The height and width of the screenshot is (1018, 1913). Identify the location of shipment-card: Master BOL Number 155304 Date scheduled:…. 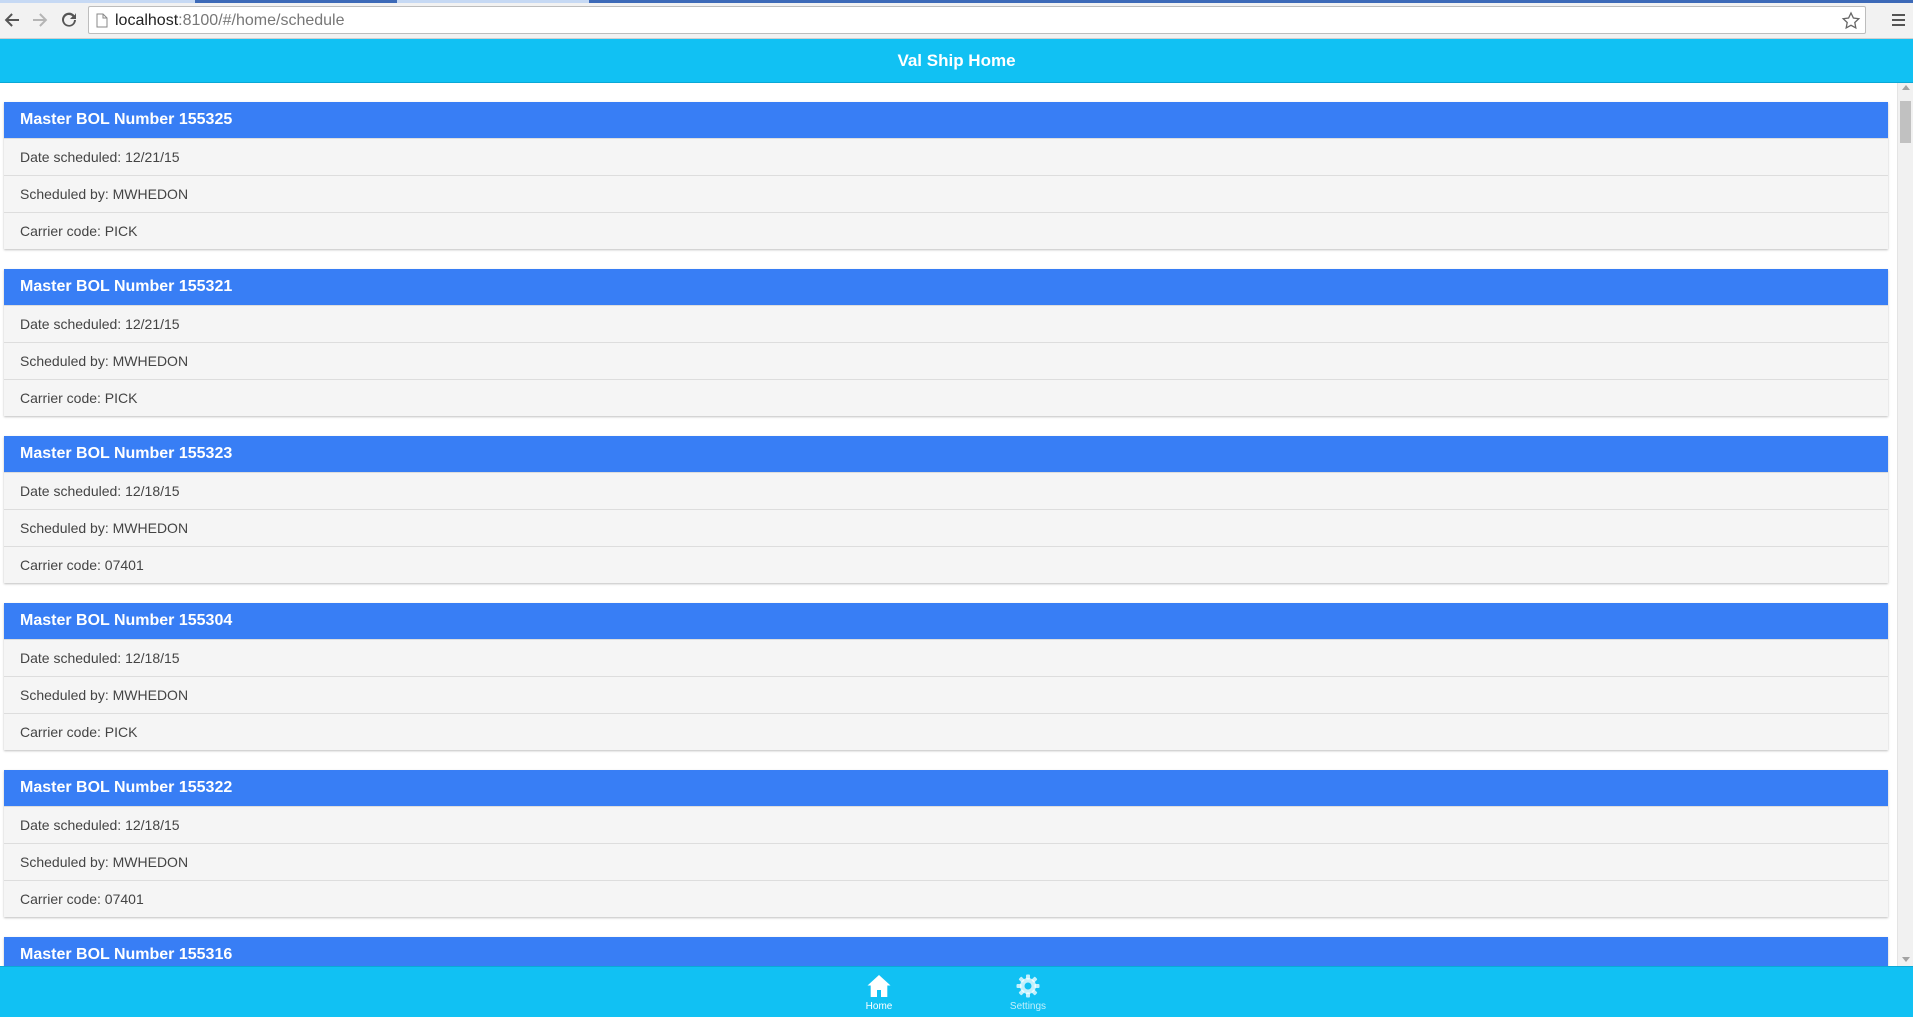
(946, 676).